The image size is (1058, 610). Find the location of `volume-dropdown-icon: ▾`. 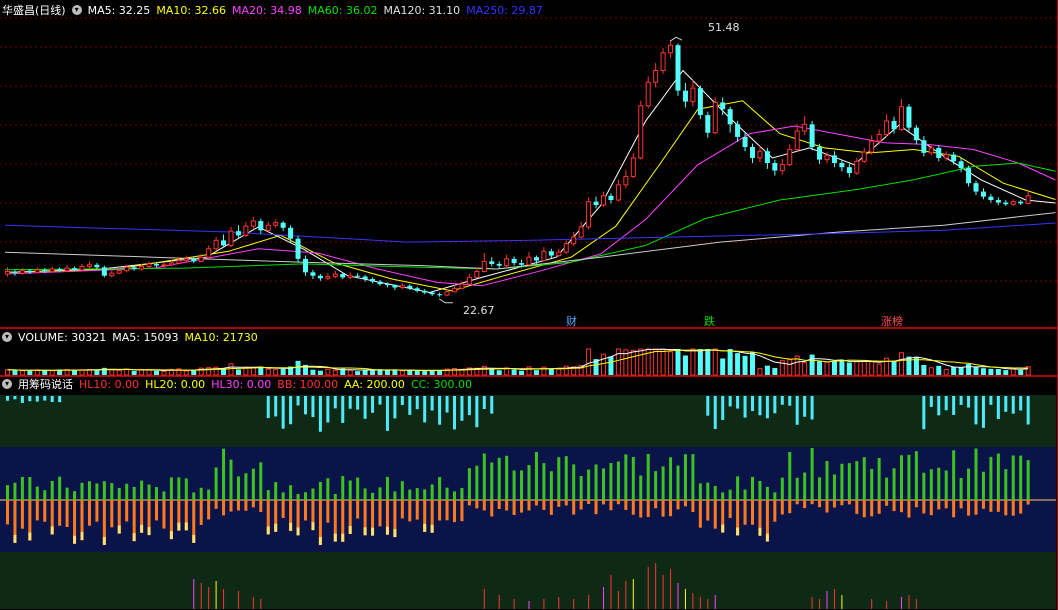

volume-dropdown-icon: ▾ is located at coordinates (7, 337).